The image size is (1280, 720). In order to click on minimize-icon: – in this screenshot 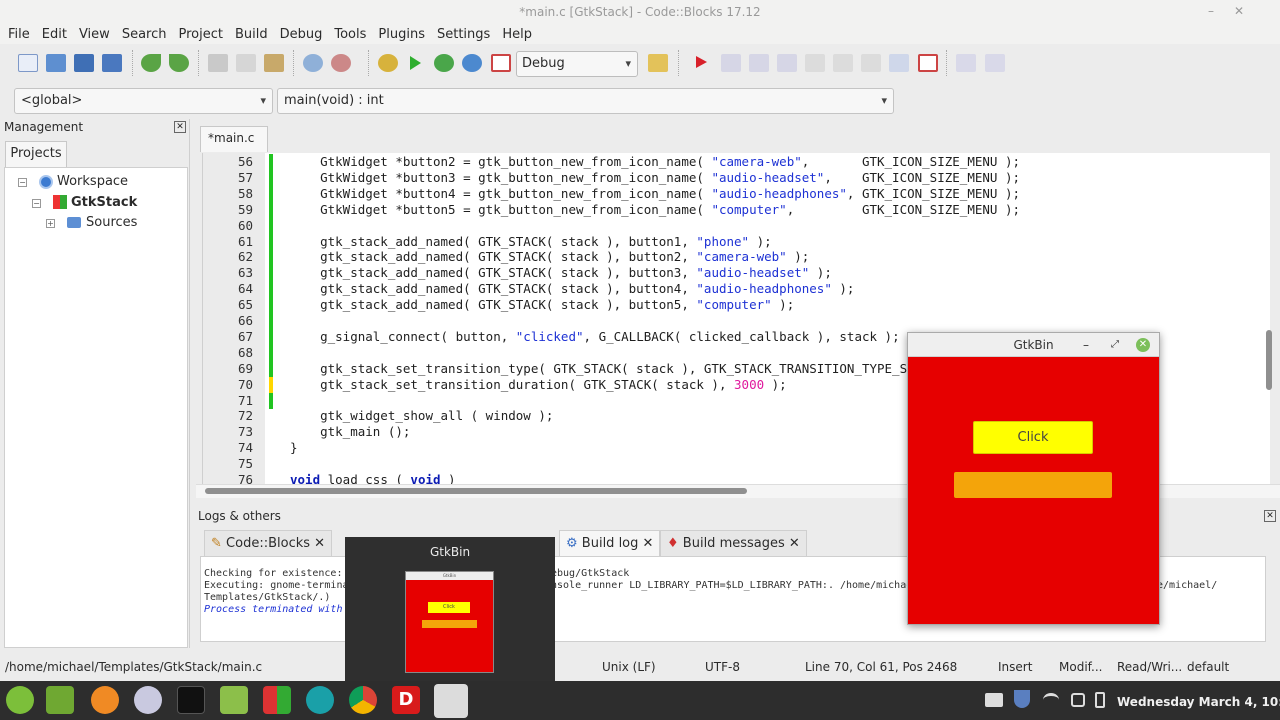, I will do `click(1086, 345)`.